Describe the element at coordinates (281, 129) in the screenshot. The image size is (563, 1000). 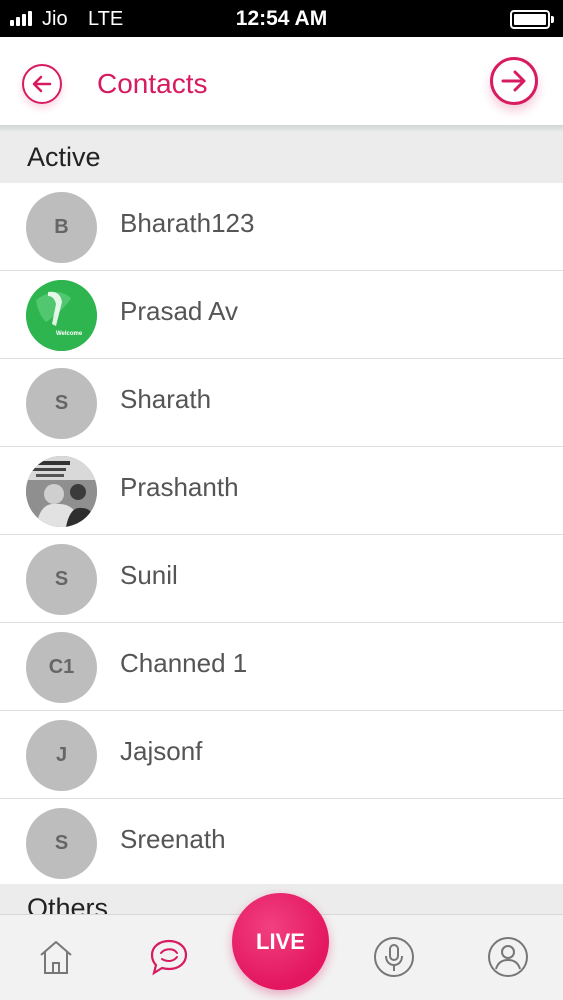
I see `header-divider` at that location.